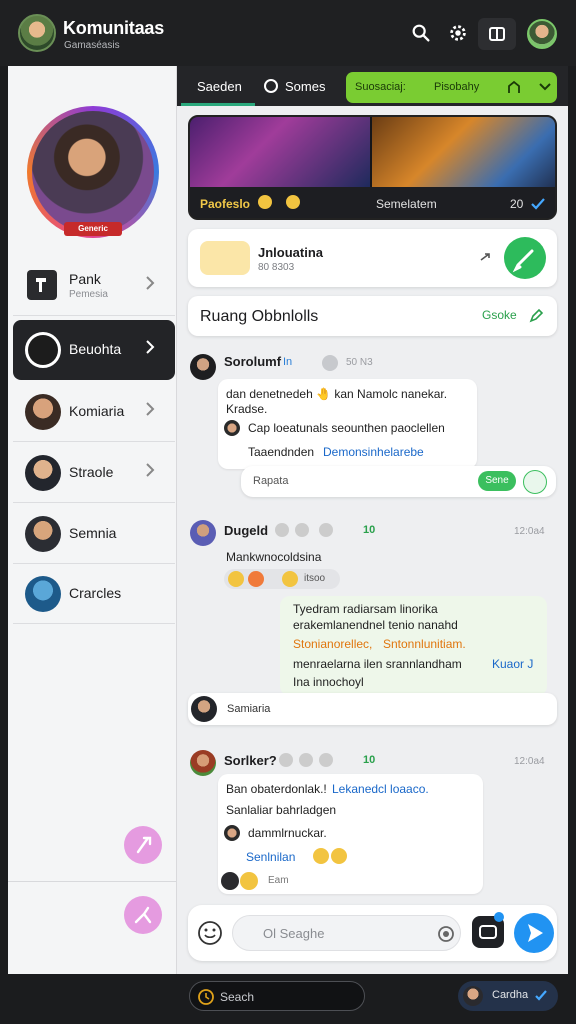 Image resolution: width=576 pixels, height=1024 pixels. I want to click on send-reply-button: Sene, so click(497, 481).